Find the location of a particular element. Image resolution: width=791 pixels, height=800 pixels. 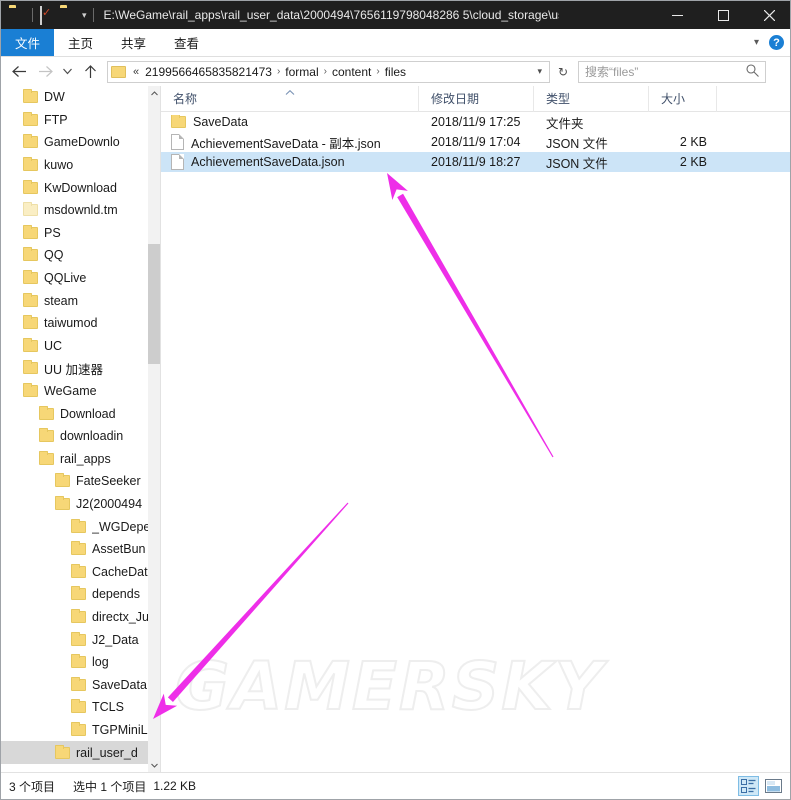

details-view-button is located at coordinates (748, 786).